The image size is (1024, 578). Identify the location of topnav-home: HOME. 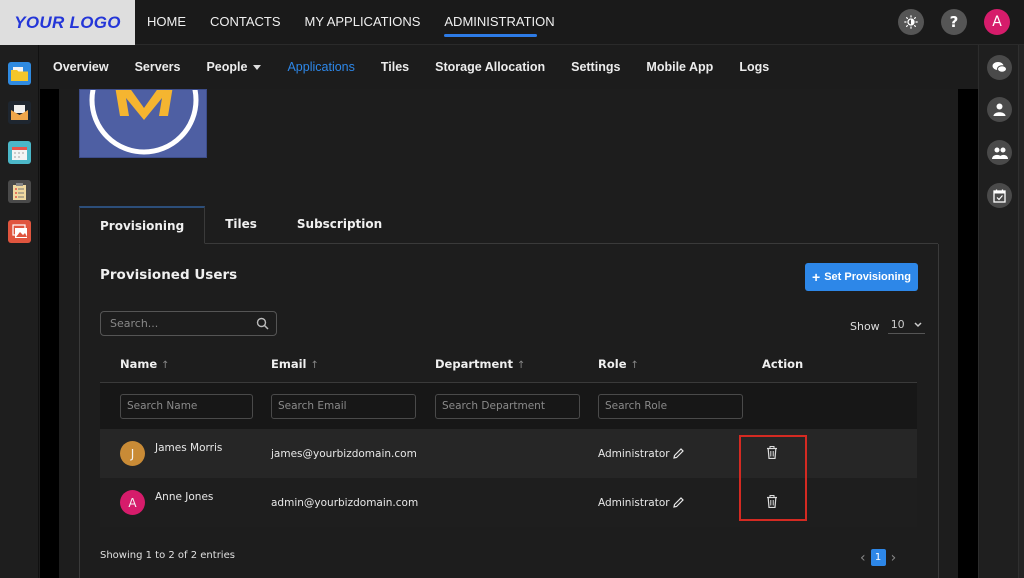
(166, 22).